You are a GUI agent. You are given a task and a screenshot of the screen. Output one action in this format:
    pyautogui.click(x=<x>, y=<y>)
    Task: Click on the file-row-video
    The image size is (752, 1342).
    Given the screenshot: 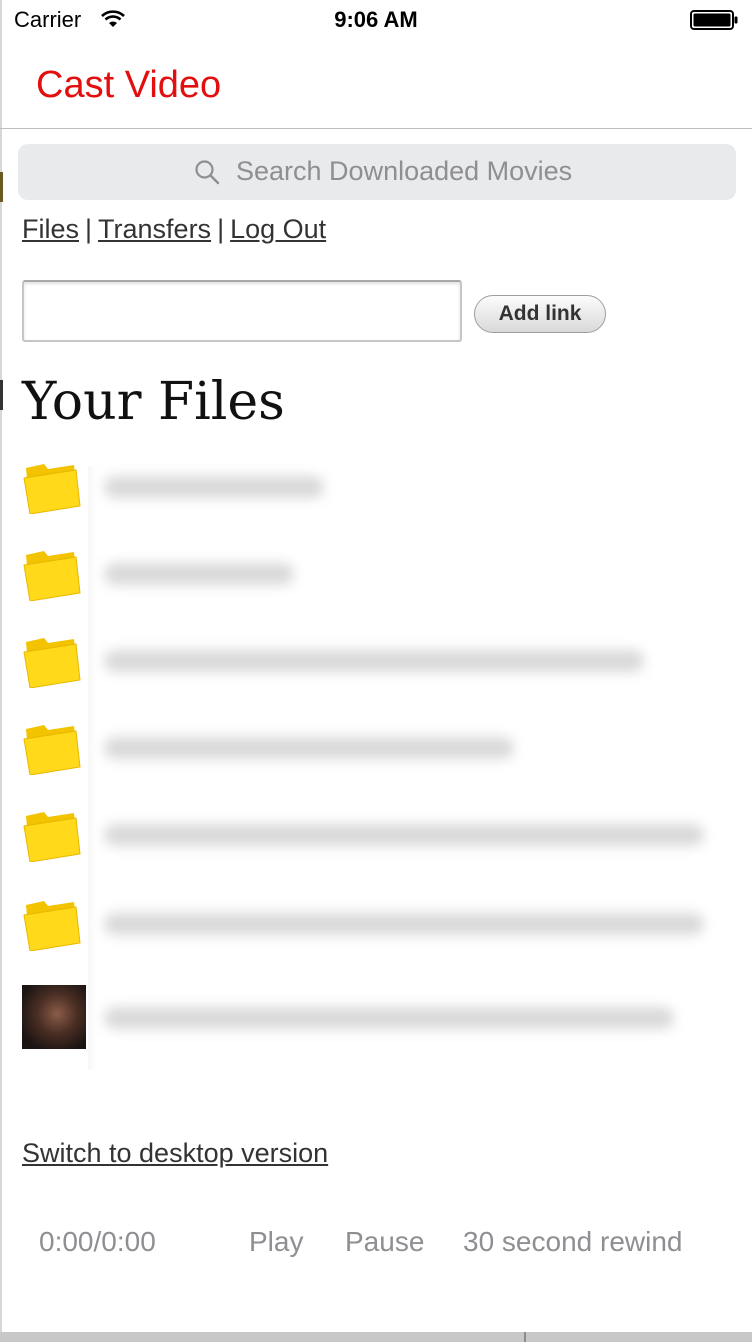 What is the action you would take?
    pyautogui.click(x=372, y=1018)
    